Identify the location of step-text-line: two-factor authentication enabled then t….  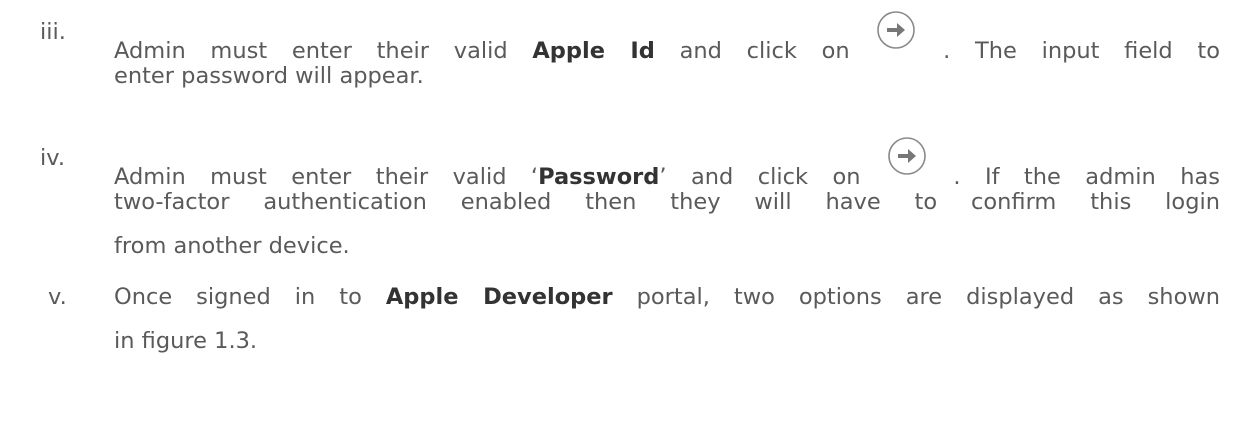
(667, 202).